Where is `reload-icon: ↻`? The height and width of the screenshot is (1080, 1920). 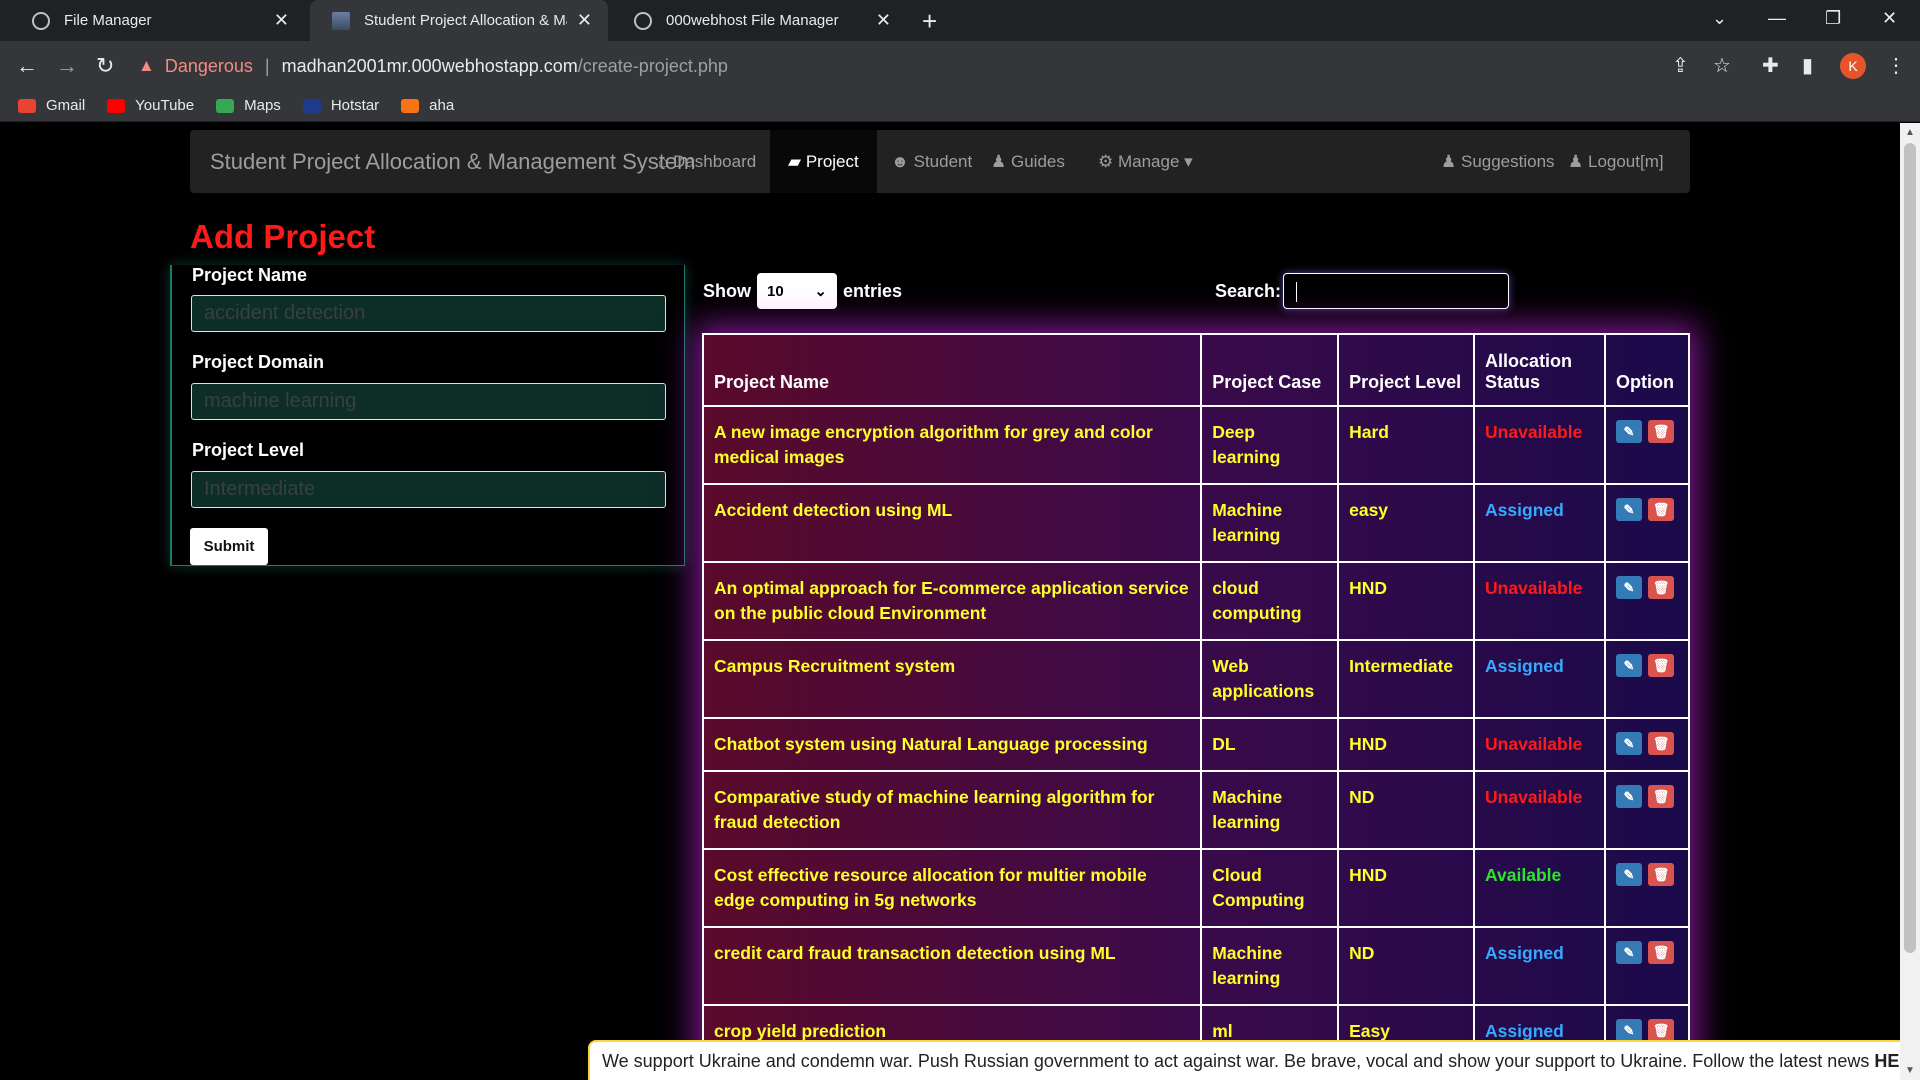
reload-icon: ↻ is located at coordinates (105, 66).